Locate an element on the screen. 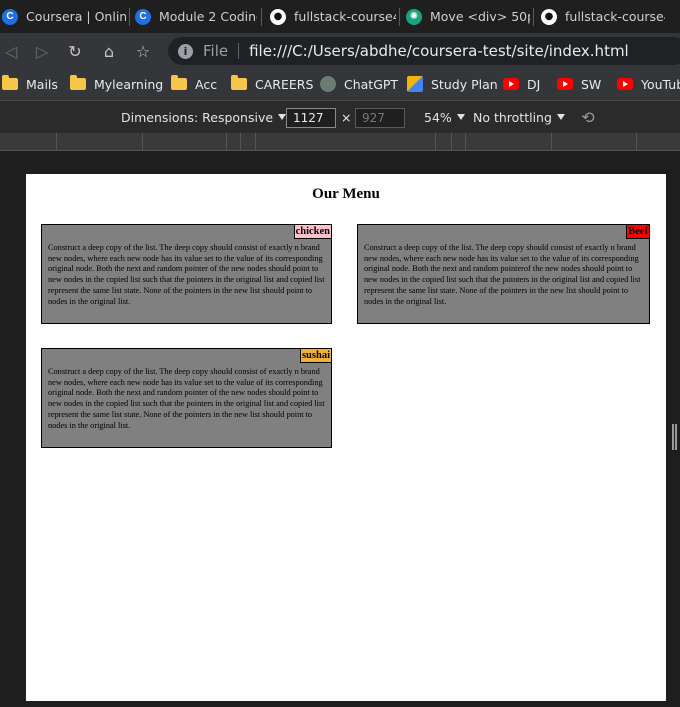 This screenshot has width=680, height=707. times-icon: × is located at coordinates (346, 117).